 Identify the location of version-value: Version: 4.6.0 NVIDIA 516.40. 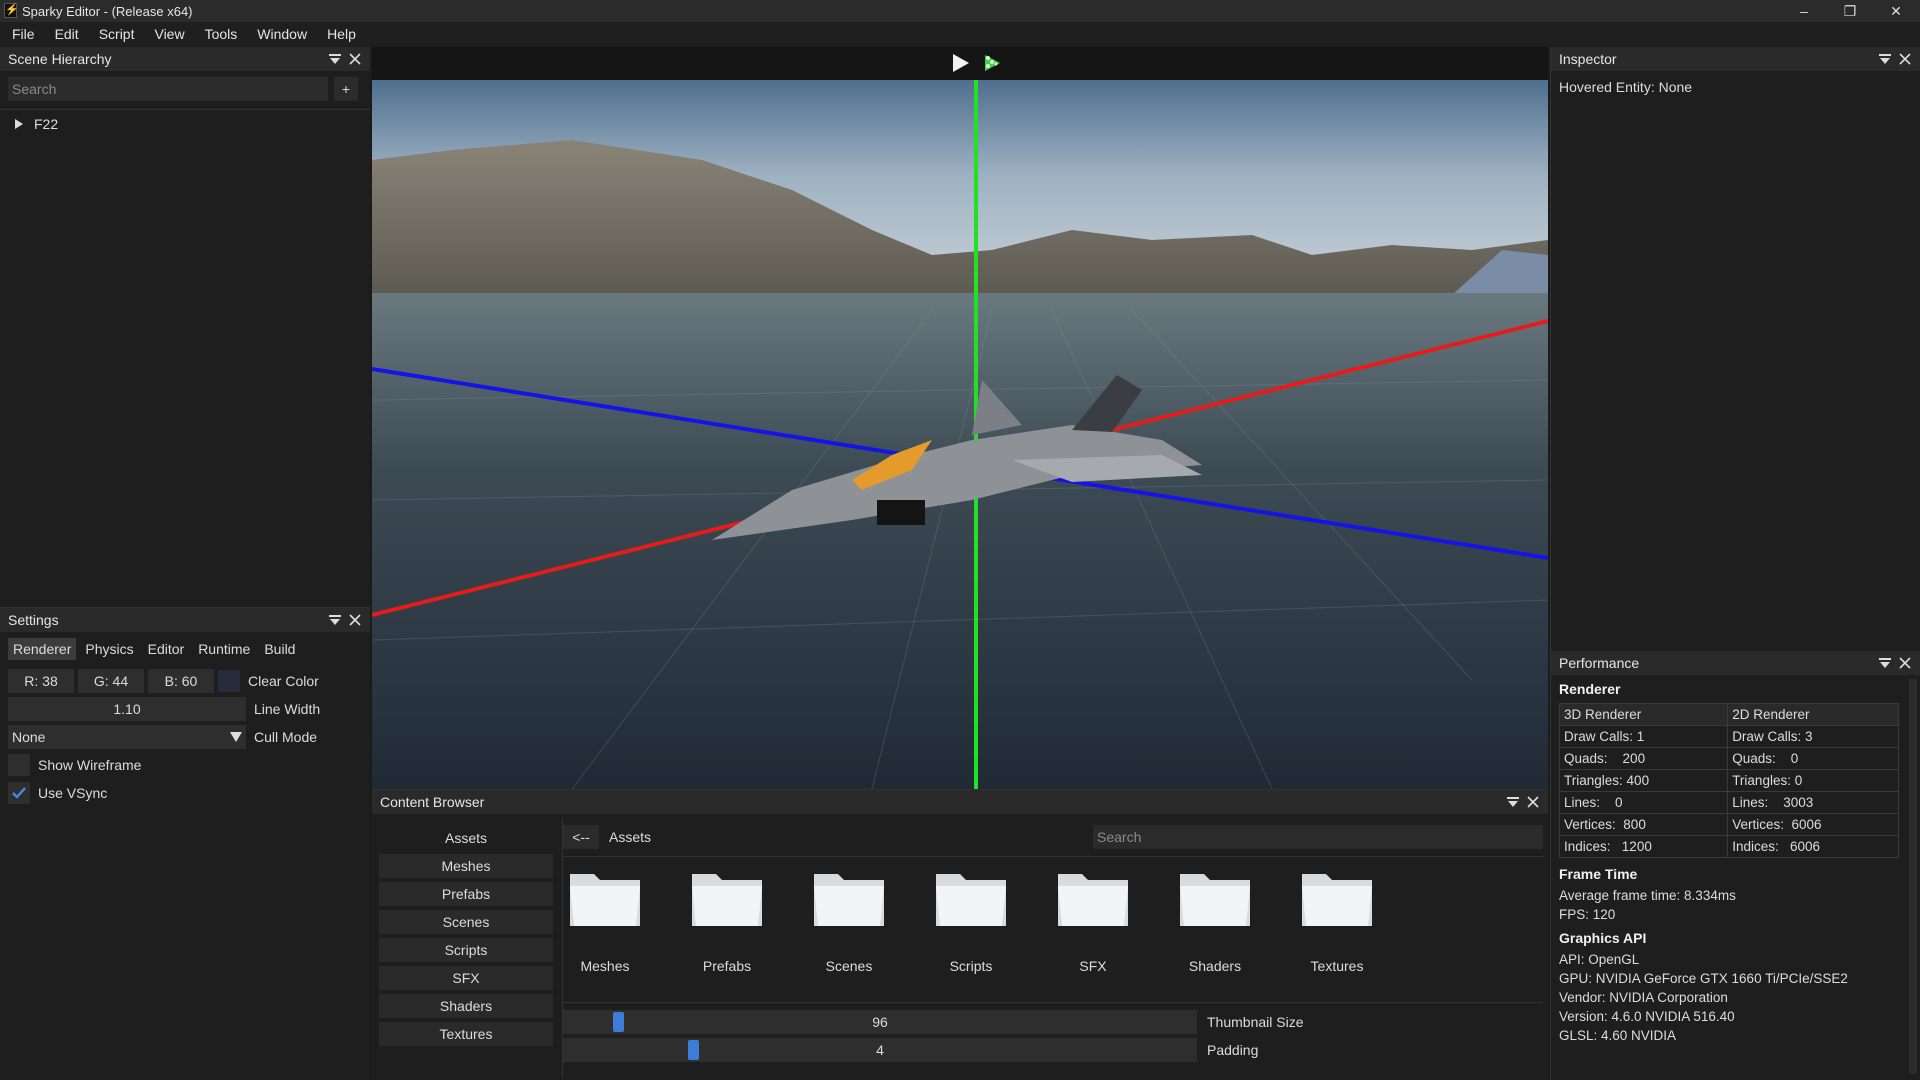
(1647, 1016).